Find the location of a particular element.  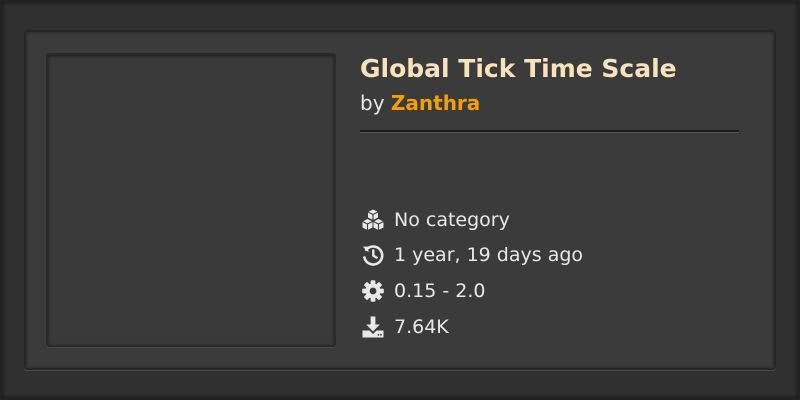

downloads-row: 7.64K is located at coordinates (404, 327).